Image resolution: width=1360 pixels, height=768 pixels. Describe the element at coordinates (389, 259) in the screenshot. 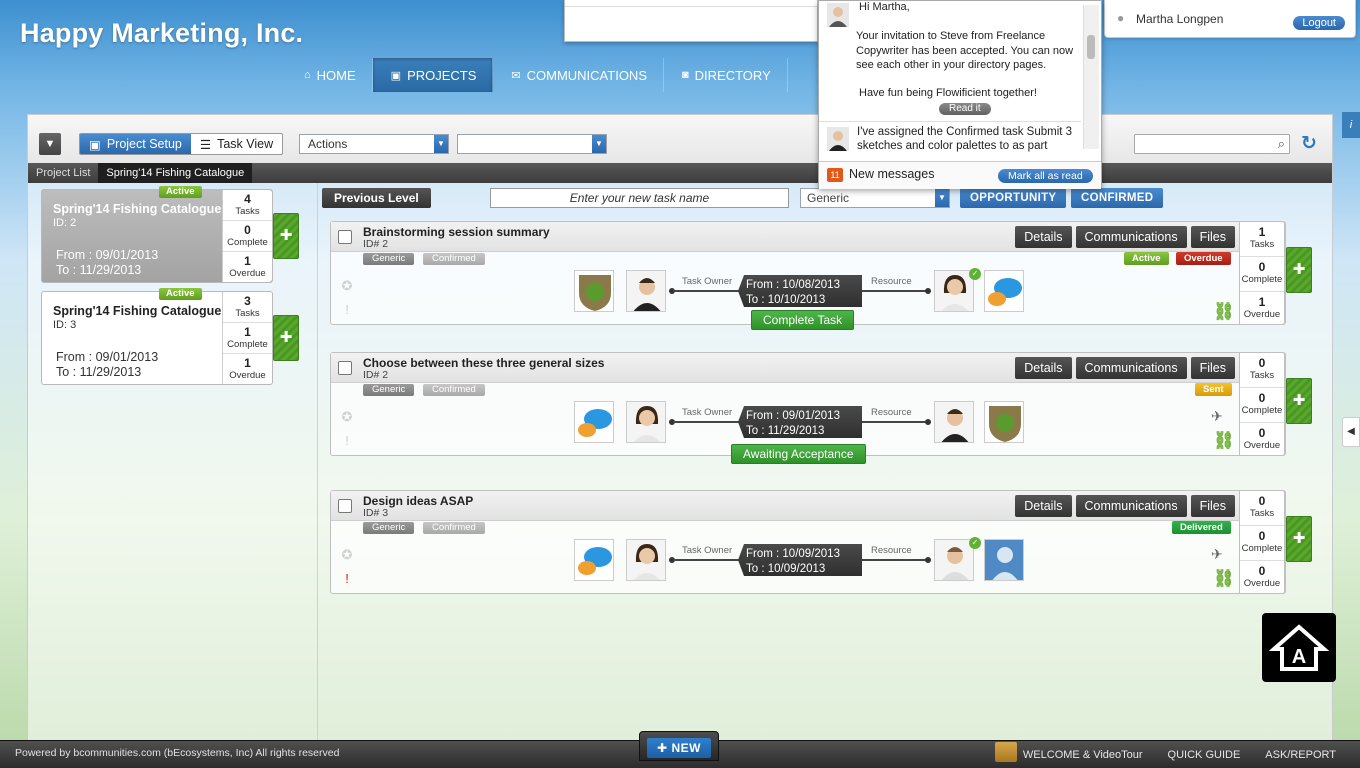

I see `tag-generic: Generic` at that location.